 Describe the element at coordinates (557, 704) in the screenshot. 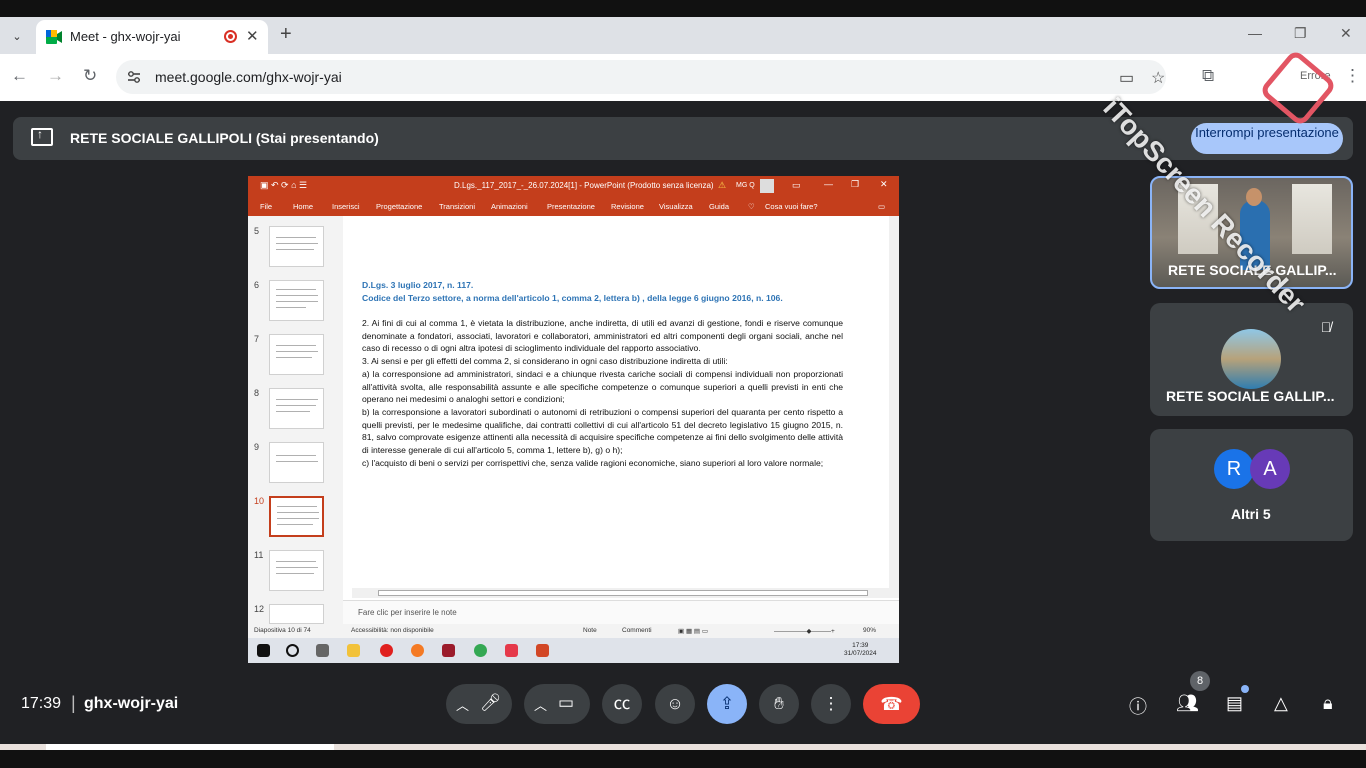

I see `camera-control: ︿ ▭` at that location.